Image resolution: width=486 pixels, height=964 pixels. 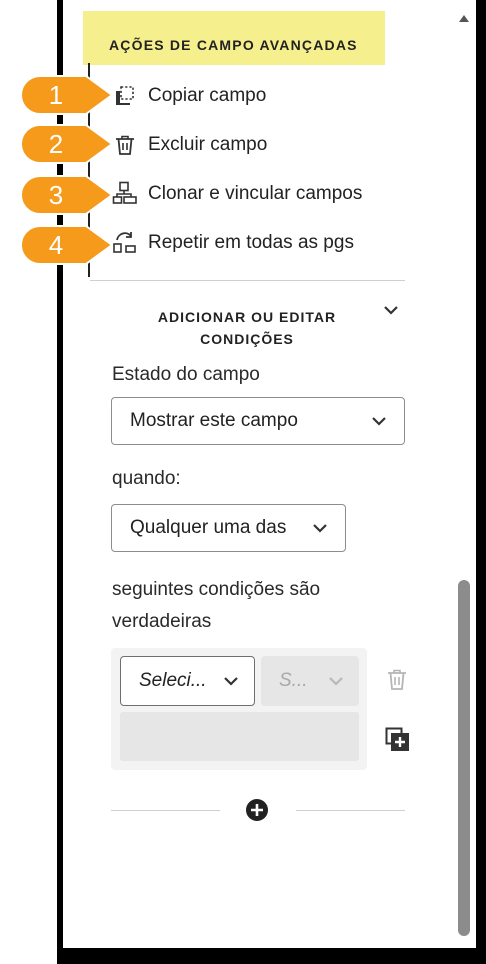 What do you see at coordinates (247, 339) in the screenshot?
I see `conditions-title-line2: CONDIÇÕES` at bounding box center [247, 339].